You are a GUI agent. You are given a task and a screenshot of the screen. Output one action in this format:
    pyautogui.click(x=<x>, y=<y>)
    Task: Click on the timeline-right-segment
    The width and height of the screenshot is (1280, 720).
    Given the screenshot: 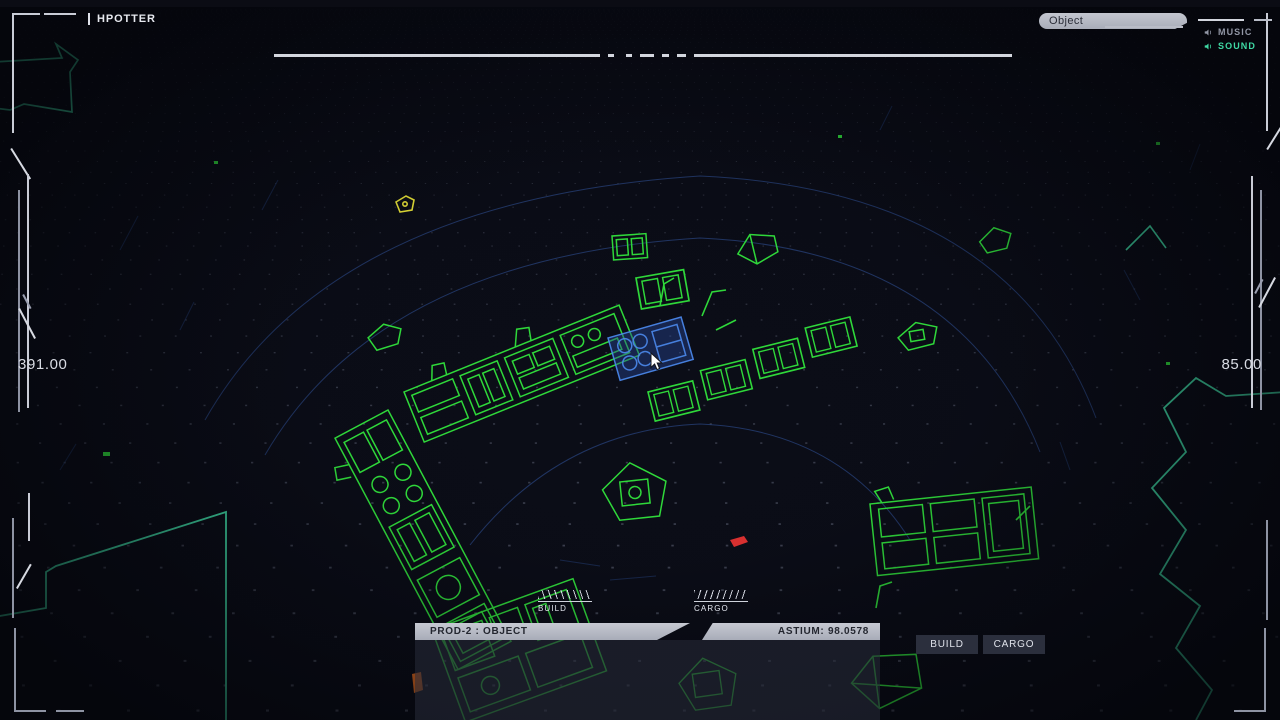 What is the action you would take?
    pyautogui.click(x=853, y=55)
    